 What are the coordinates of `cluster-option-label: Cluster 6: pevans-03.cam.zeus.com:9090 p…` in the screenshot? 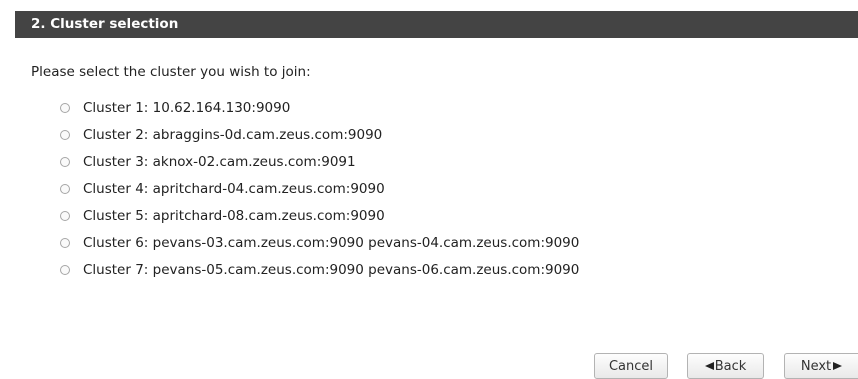 It's located at (331, 243).